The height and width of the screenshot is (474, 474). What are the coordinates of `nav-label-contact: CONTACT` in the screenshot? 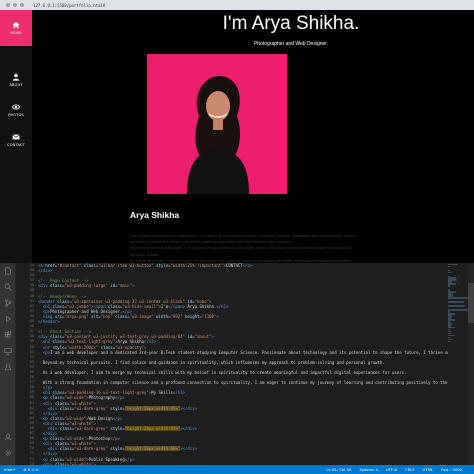 It's located at (16, 145).